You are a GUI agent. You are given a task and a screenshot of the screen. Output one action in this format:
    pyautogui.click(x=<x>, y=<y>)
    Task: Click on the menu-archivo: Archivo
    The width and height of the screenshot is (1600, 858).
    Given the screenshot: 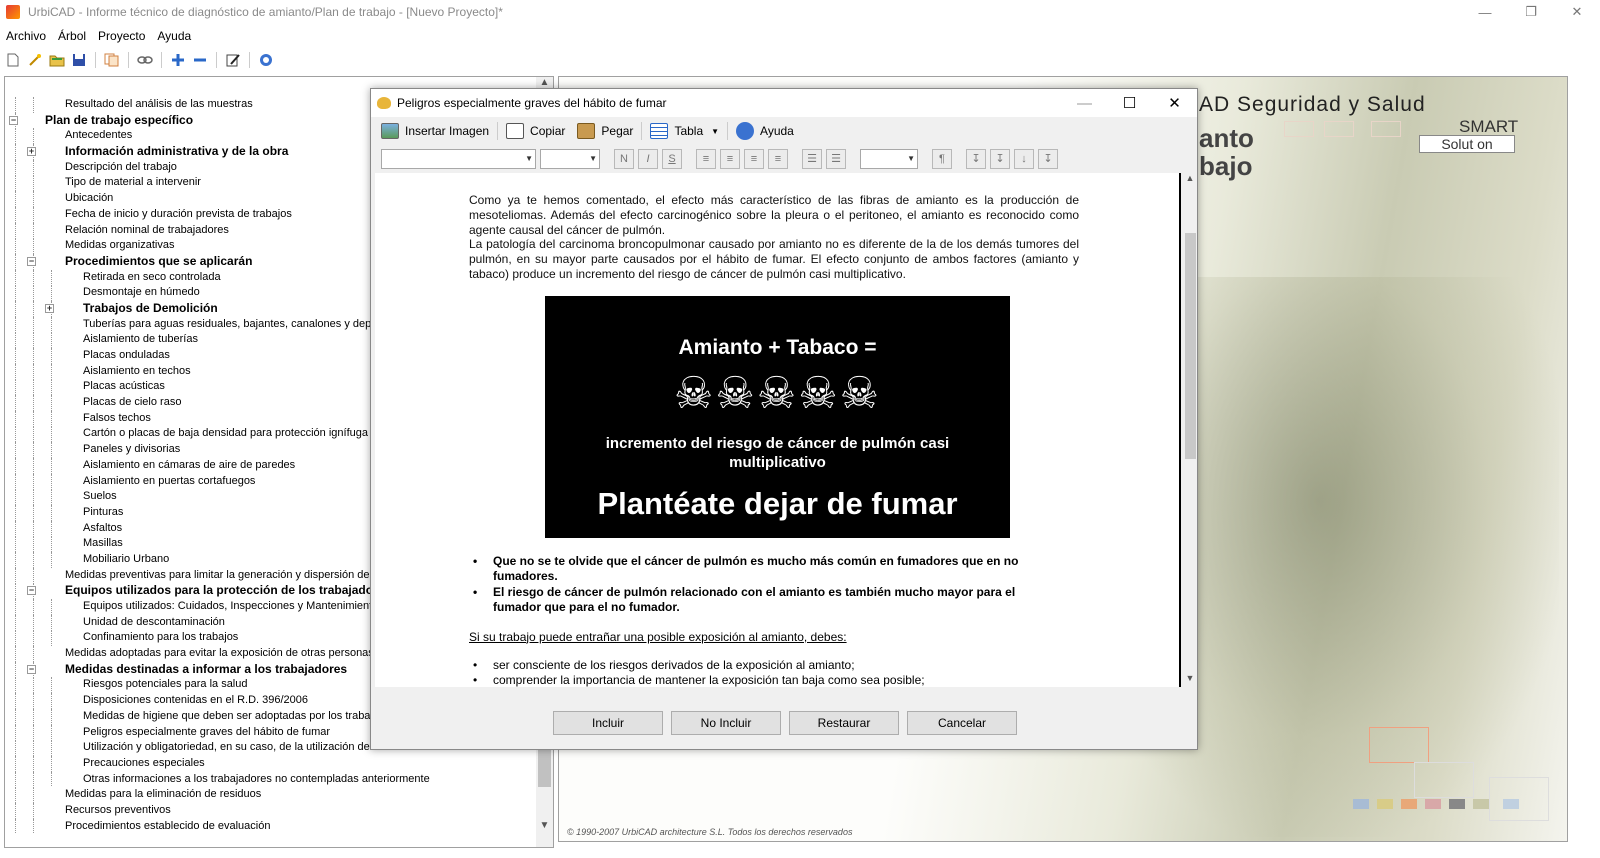 What is the action you would take?
    pyautogui.click(x=26, y=36)
    